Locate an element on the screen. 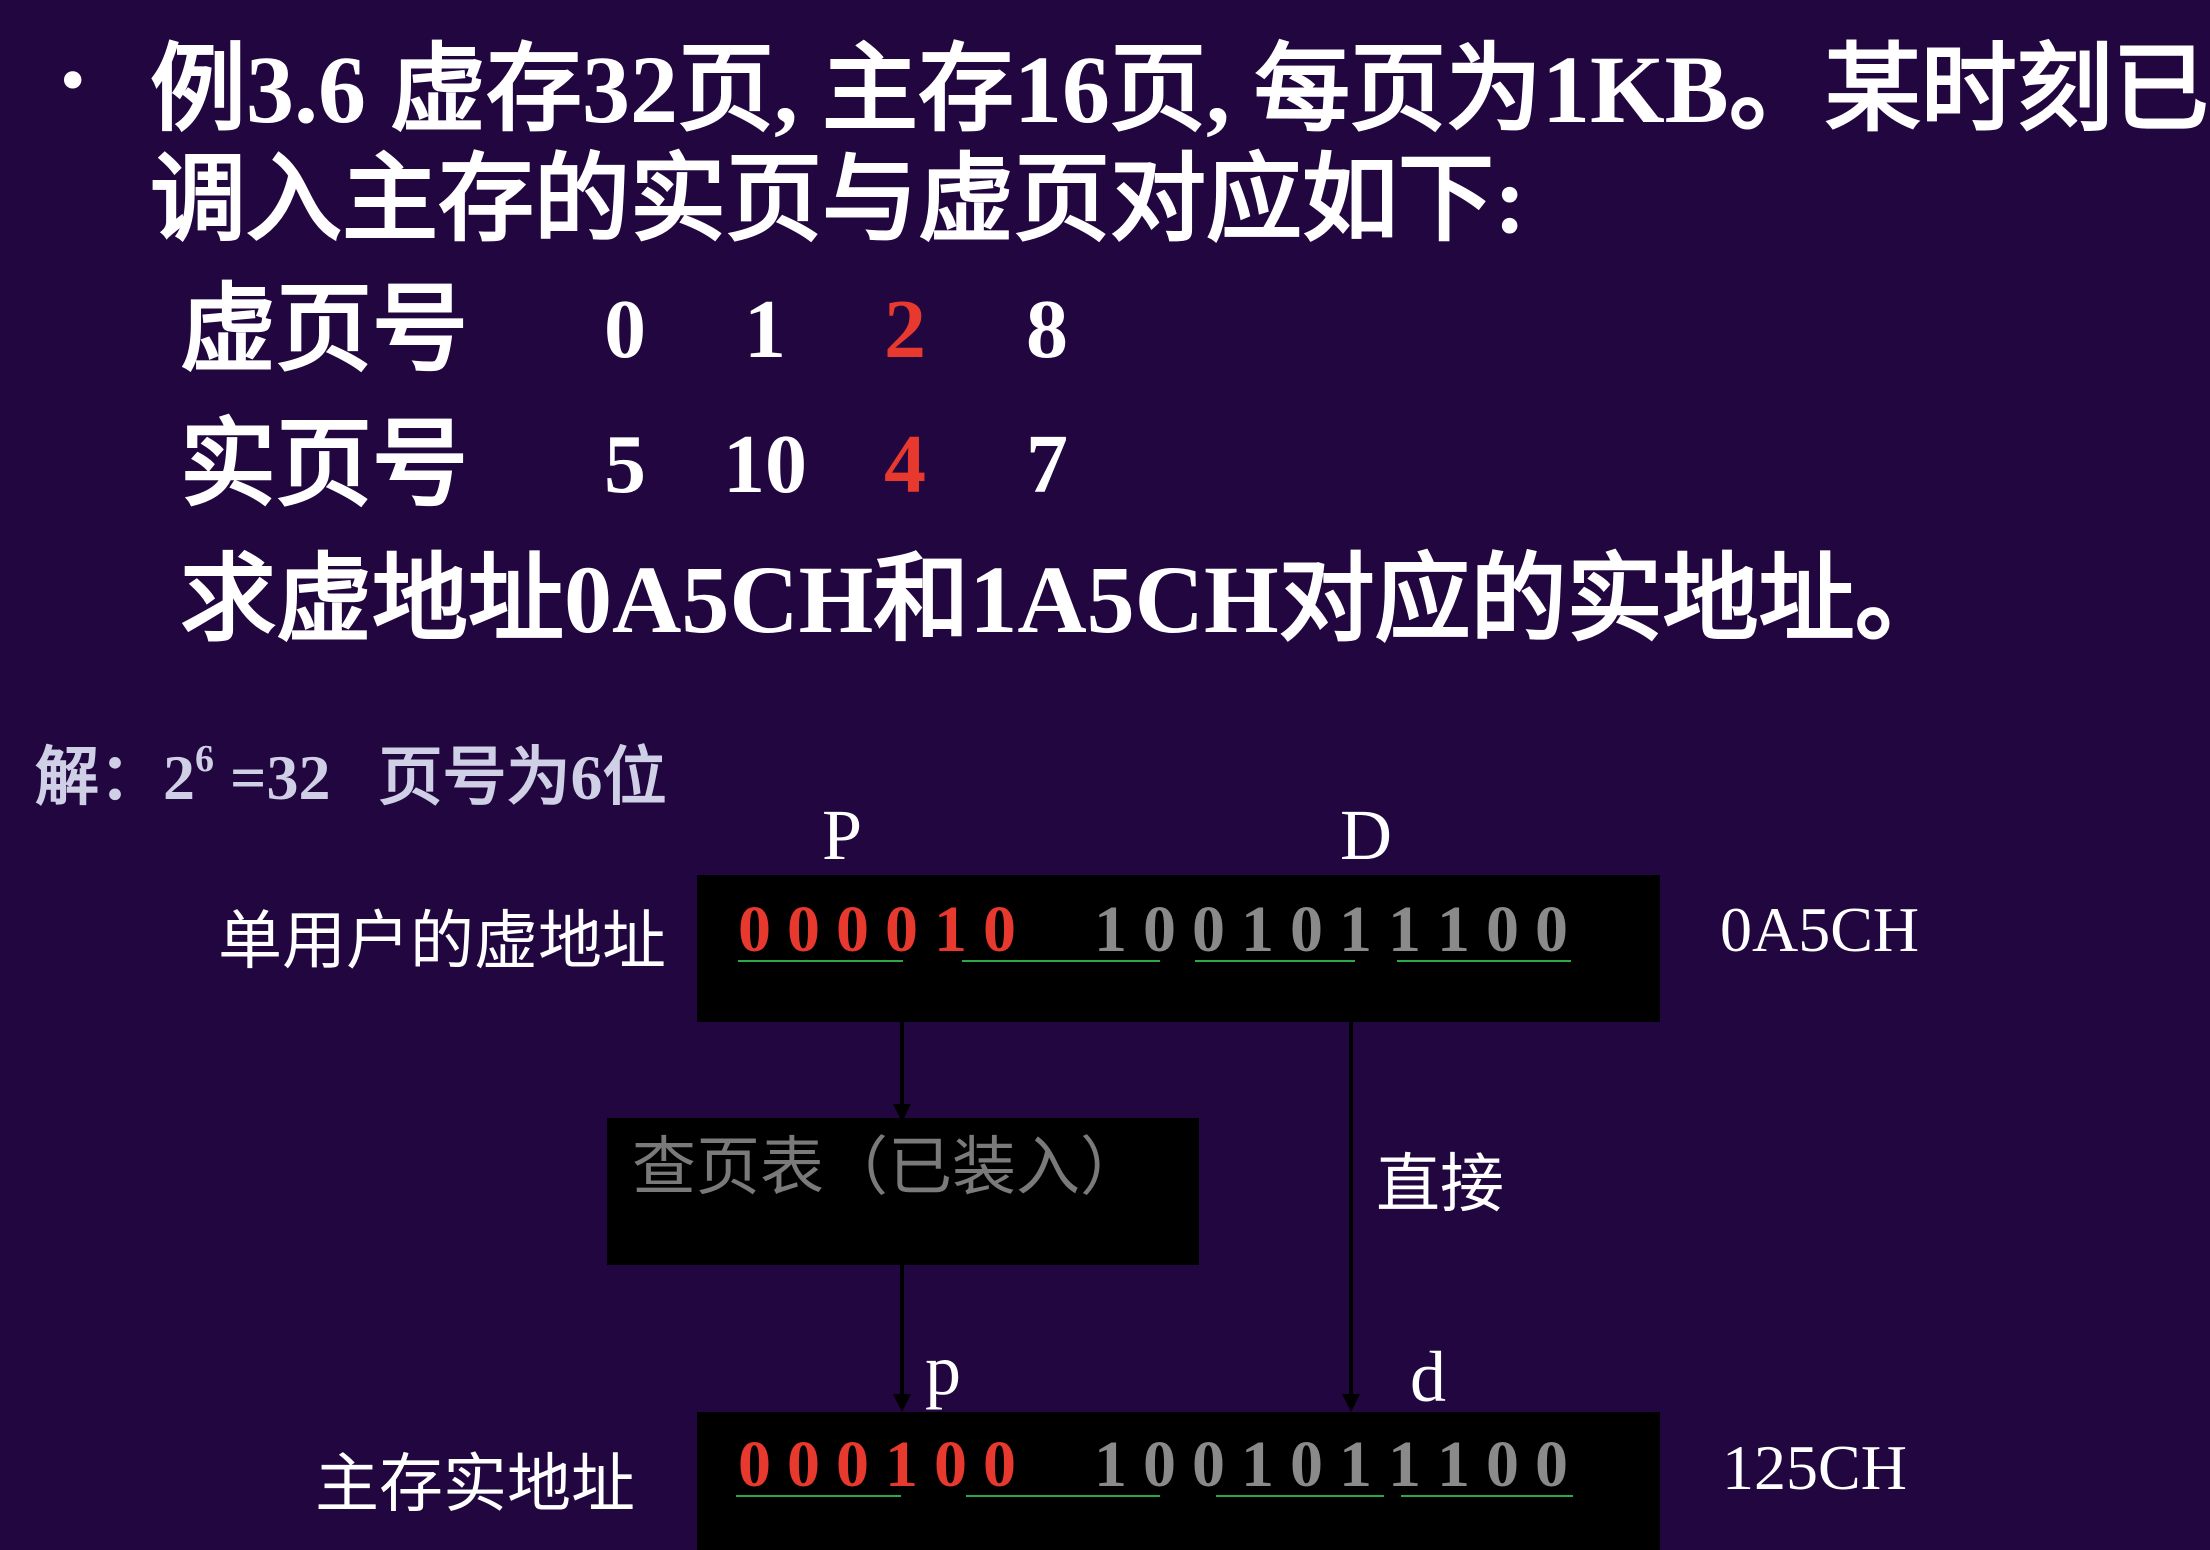 The image size is (2210, 1550). d-lower-label: d is located at coordinates (1428, 1377).